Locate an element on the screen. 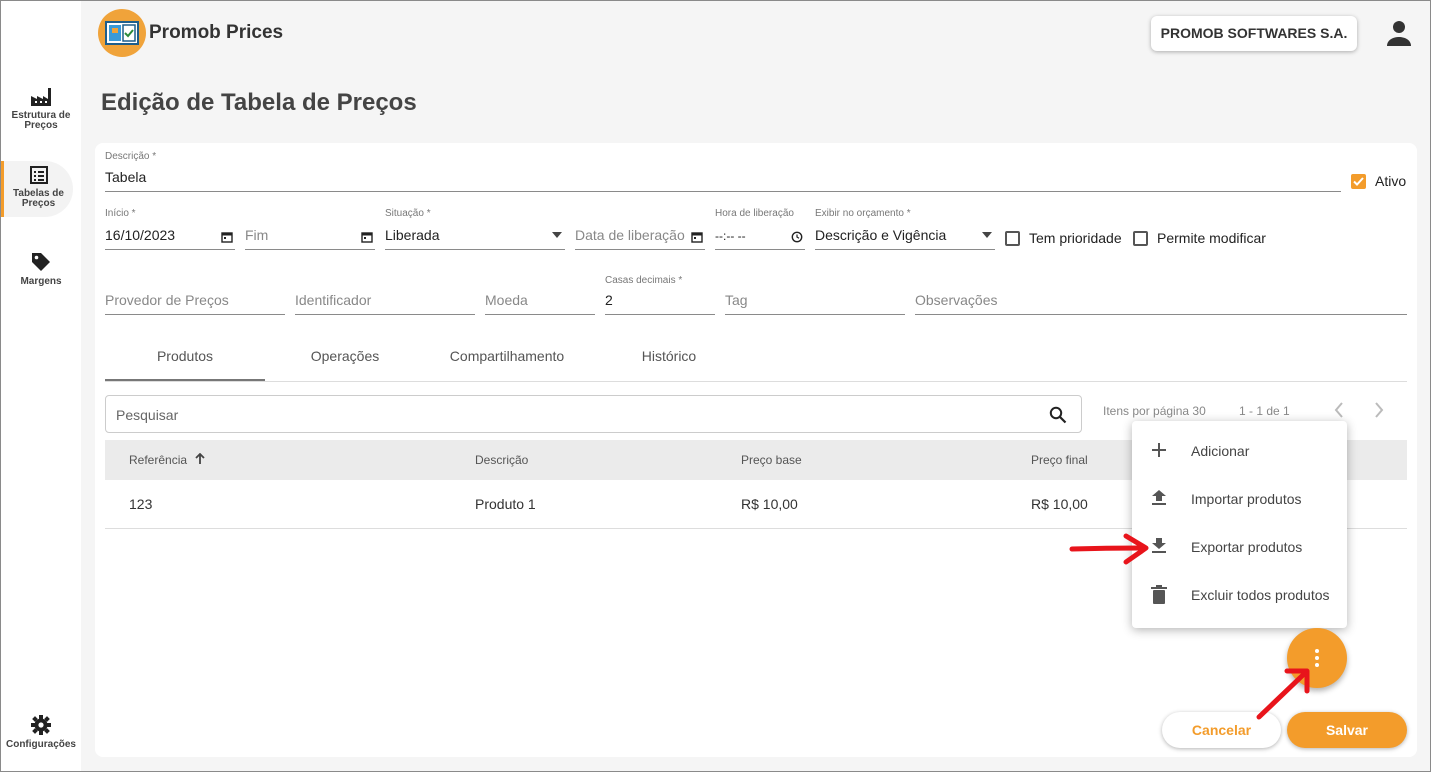 This screenshot has width=1431, height=772. inicio-date-field: Início * 16/10/2023 is located at coordinates (170, 229).